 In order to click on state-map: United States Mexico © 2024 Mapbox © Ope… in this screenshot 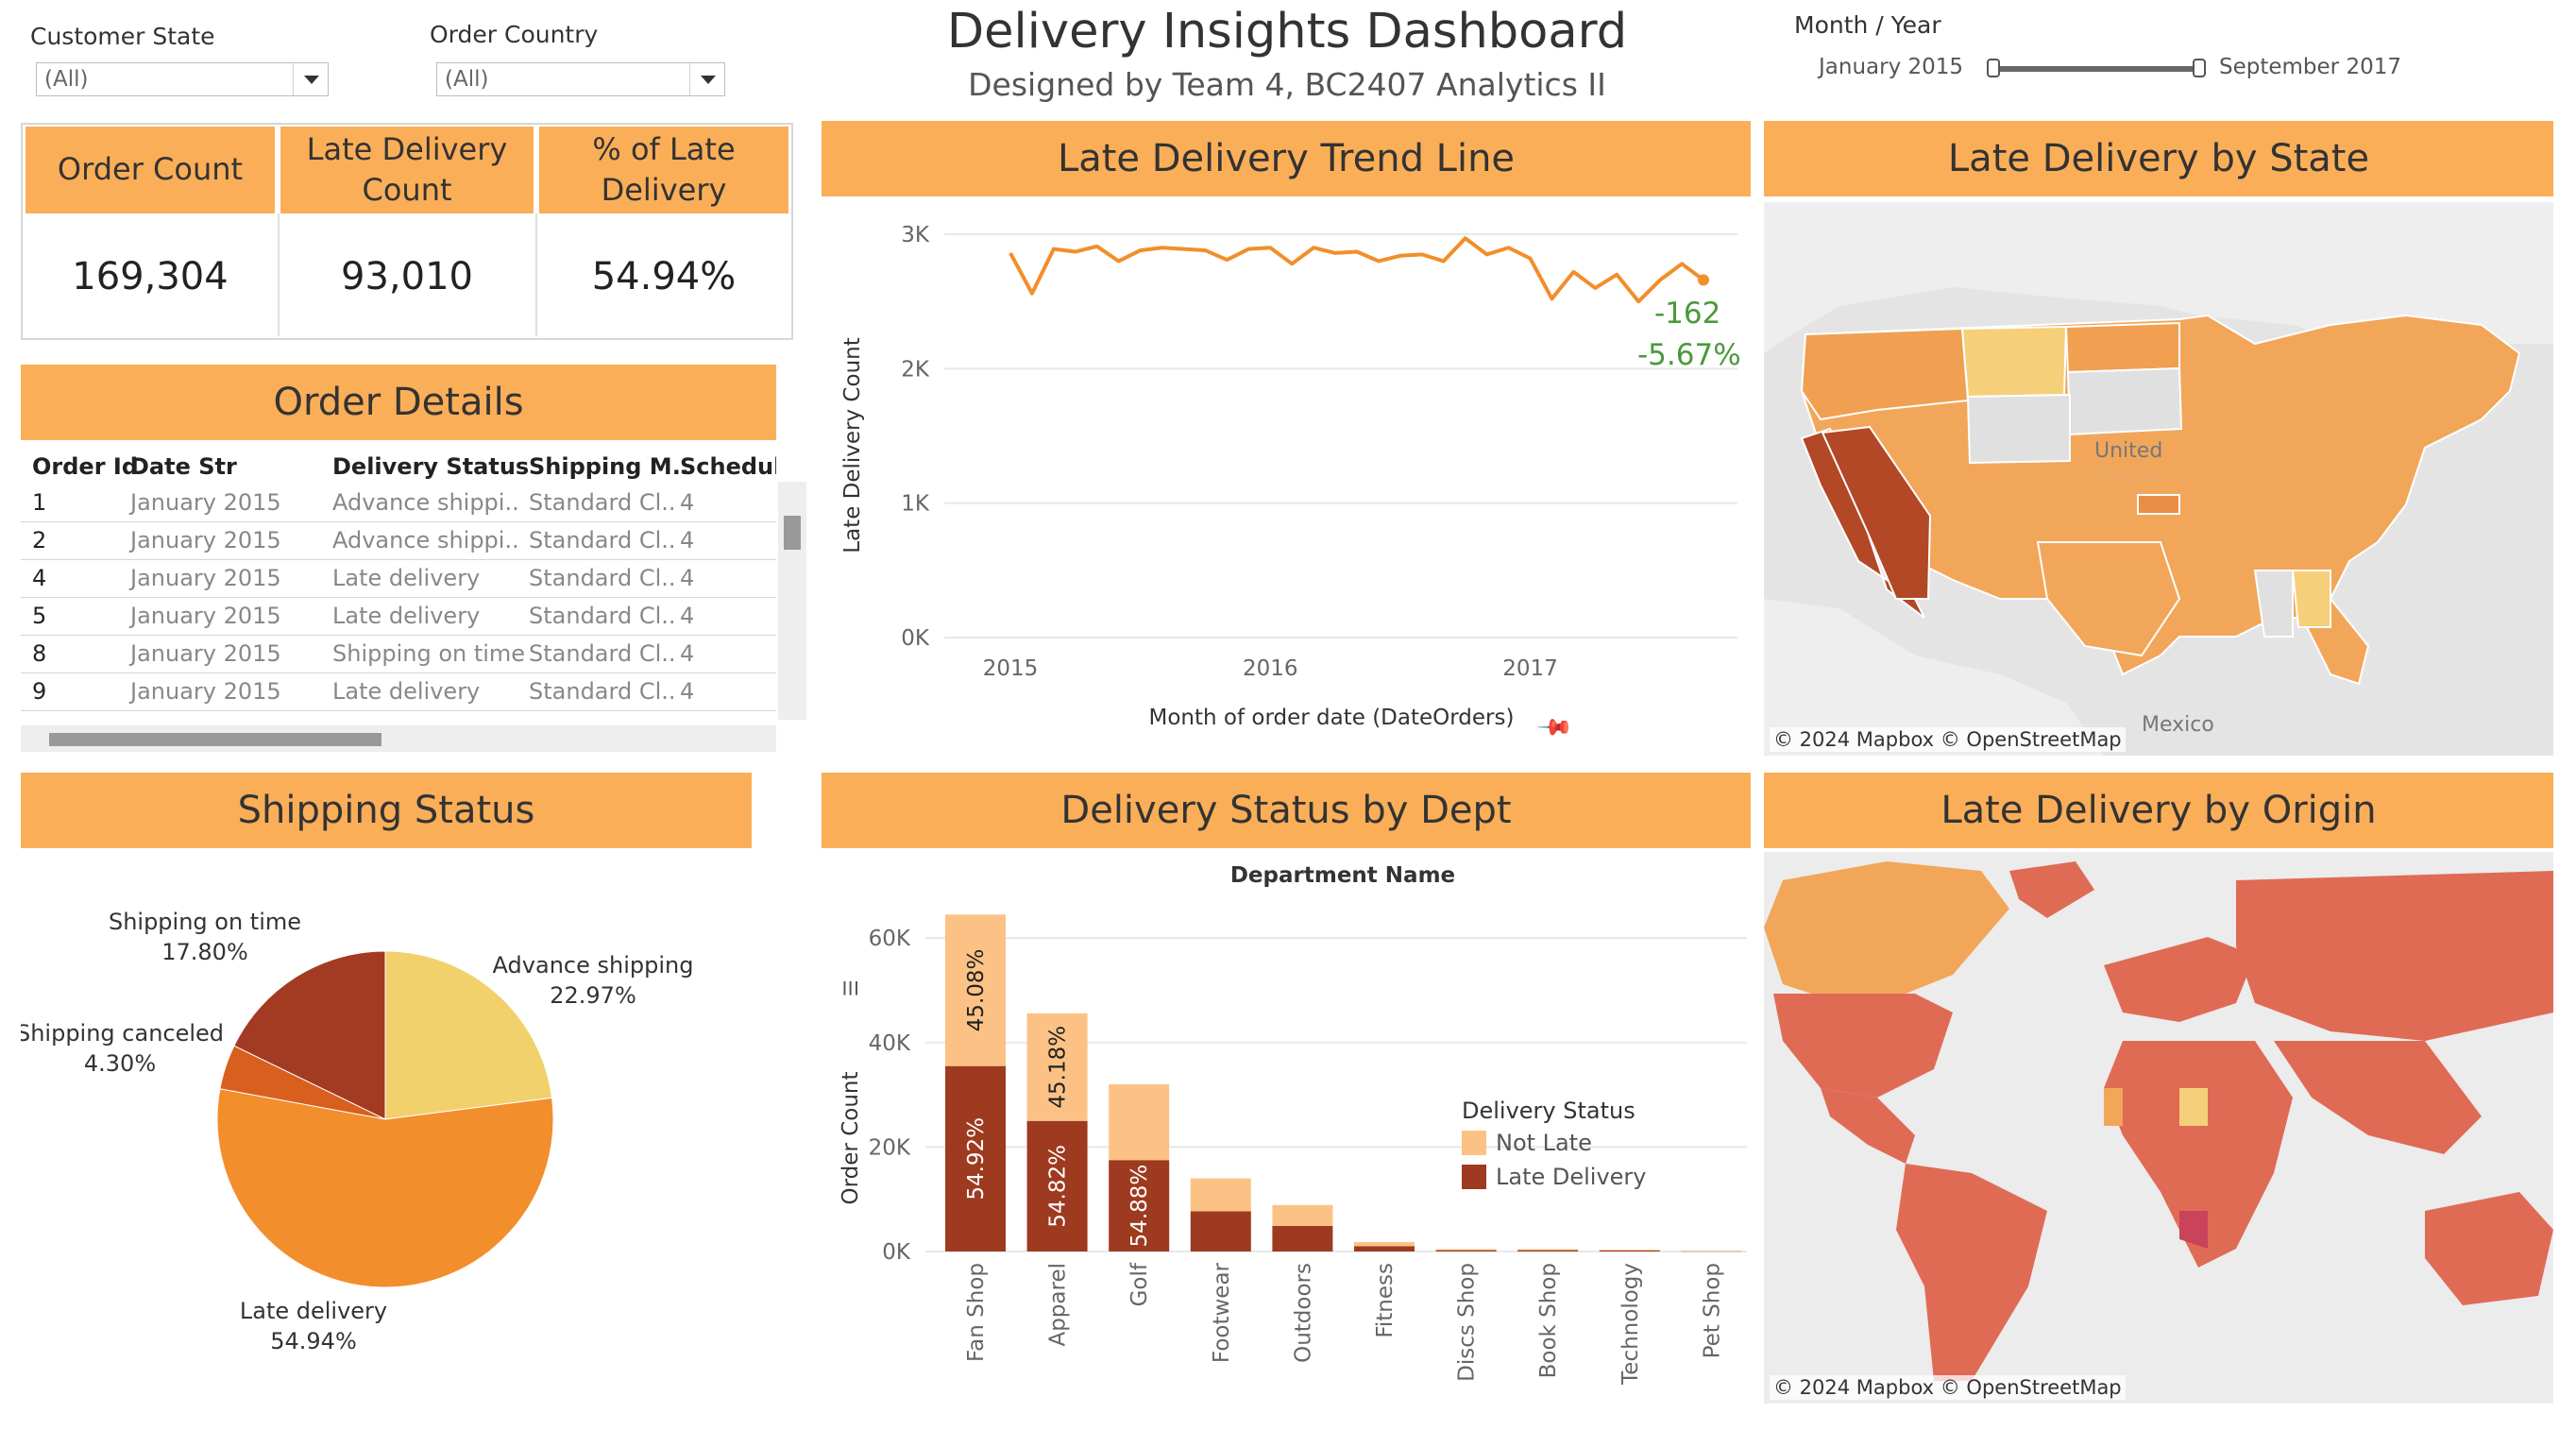, I will do `click(2158, 479)`.